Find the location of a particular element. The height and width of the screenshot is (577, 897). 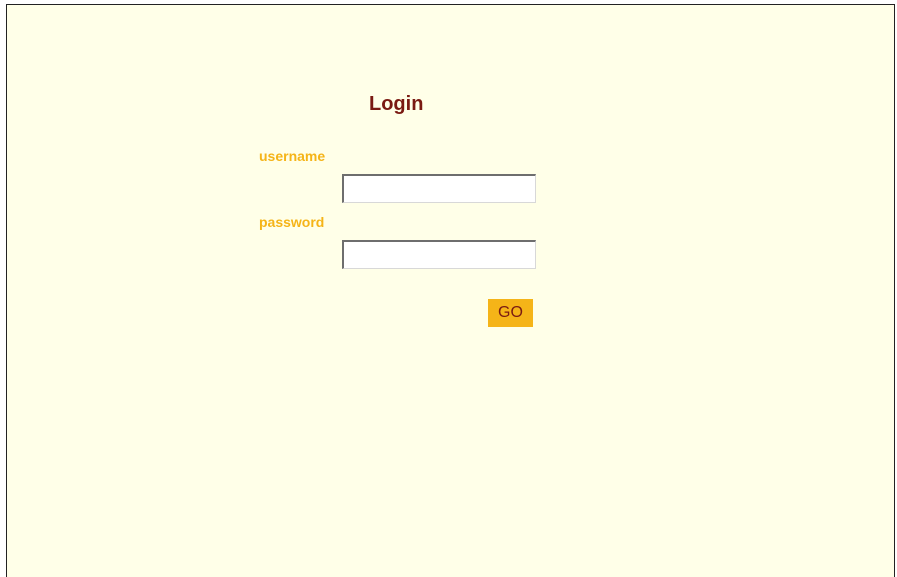

password-label: password is located at coordinates (292, 222).